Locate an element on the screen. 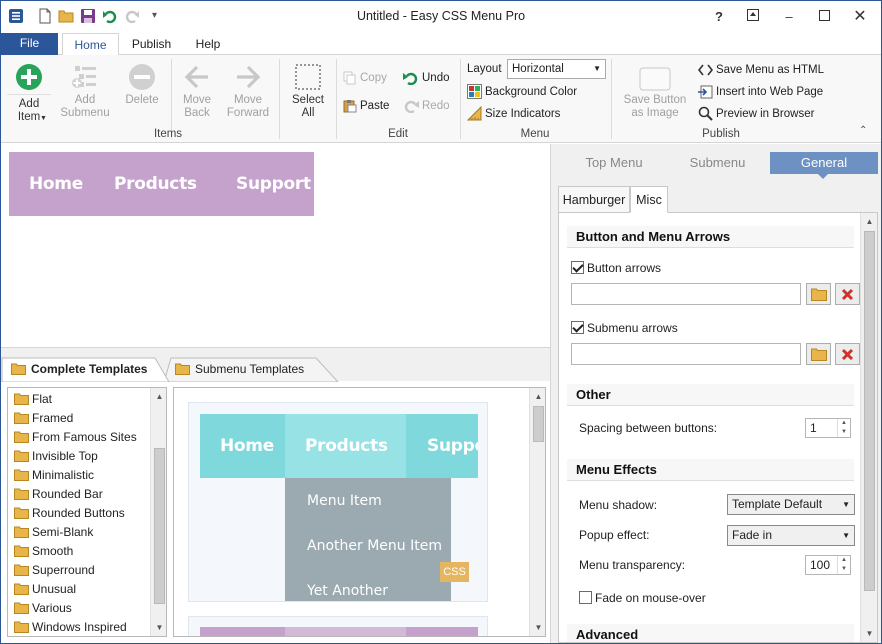 The height and width of the screenshot is (644, 882). template-folder-item: Unusual is located at coordinates (45, 589).